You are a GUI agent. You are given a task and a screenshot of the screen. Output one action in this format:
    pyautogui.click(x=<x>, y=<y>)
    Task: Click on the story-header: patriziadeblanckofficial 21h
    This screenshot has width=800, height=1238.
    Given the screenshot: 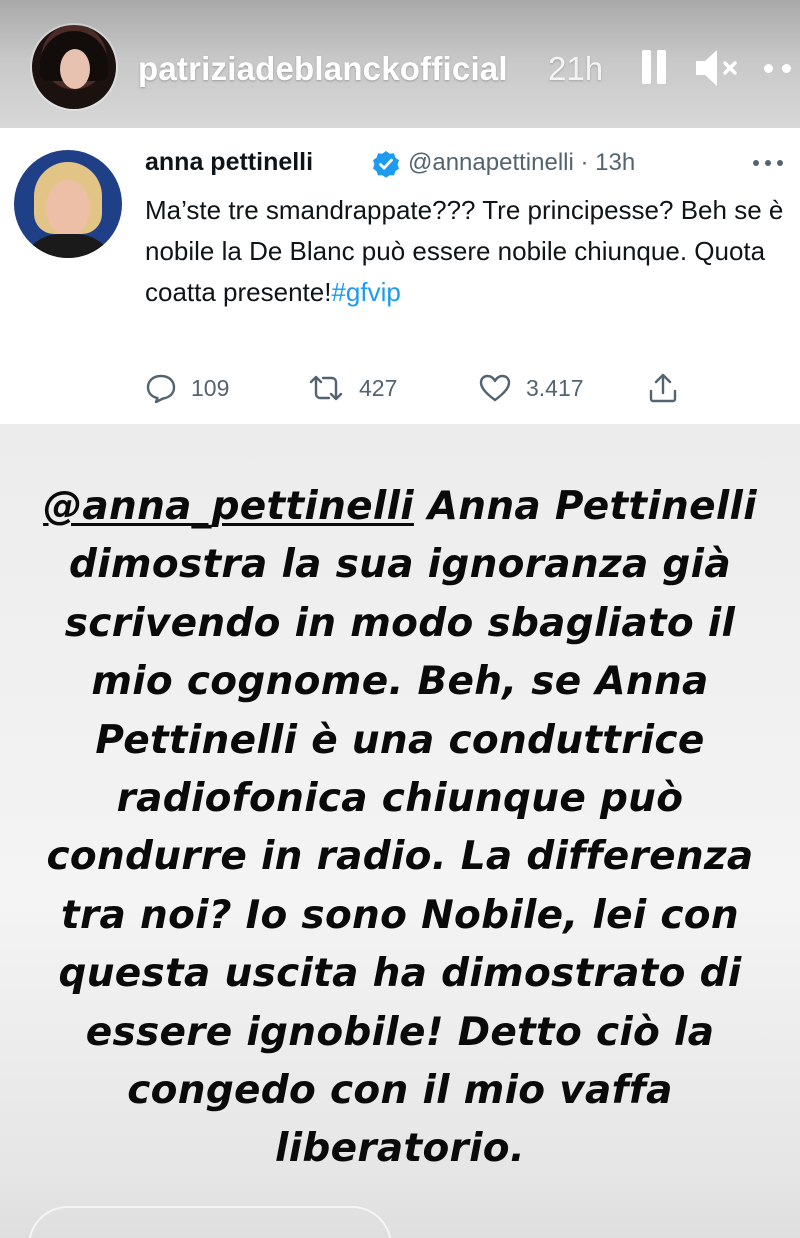 What is the action you would take?
    pyautogui.click(x=400, y=70)
    